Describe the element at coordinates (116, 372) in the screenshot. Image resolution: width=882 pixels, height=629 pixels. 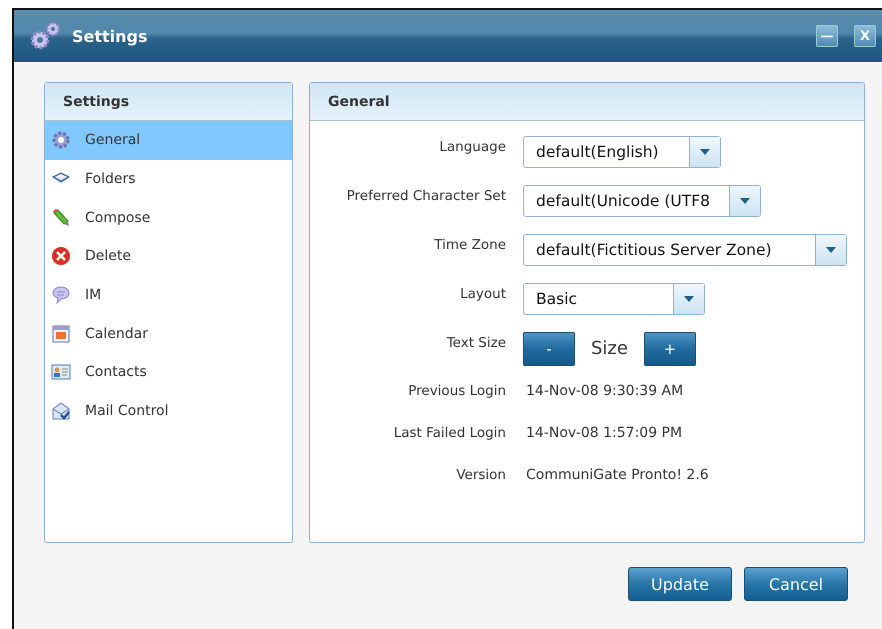
I see `sidebar-item-label: Contacts` at that location.